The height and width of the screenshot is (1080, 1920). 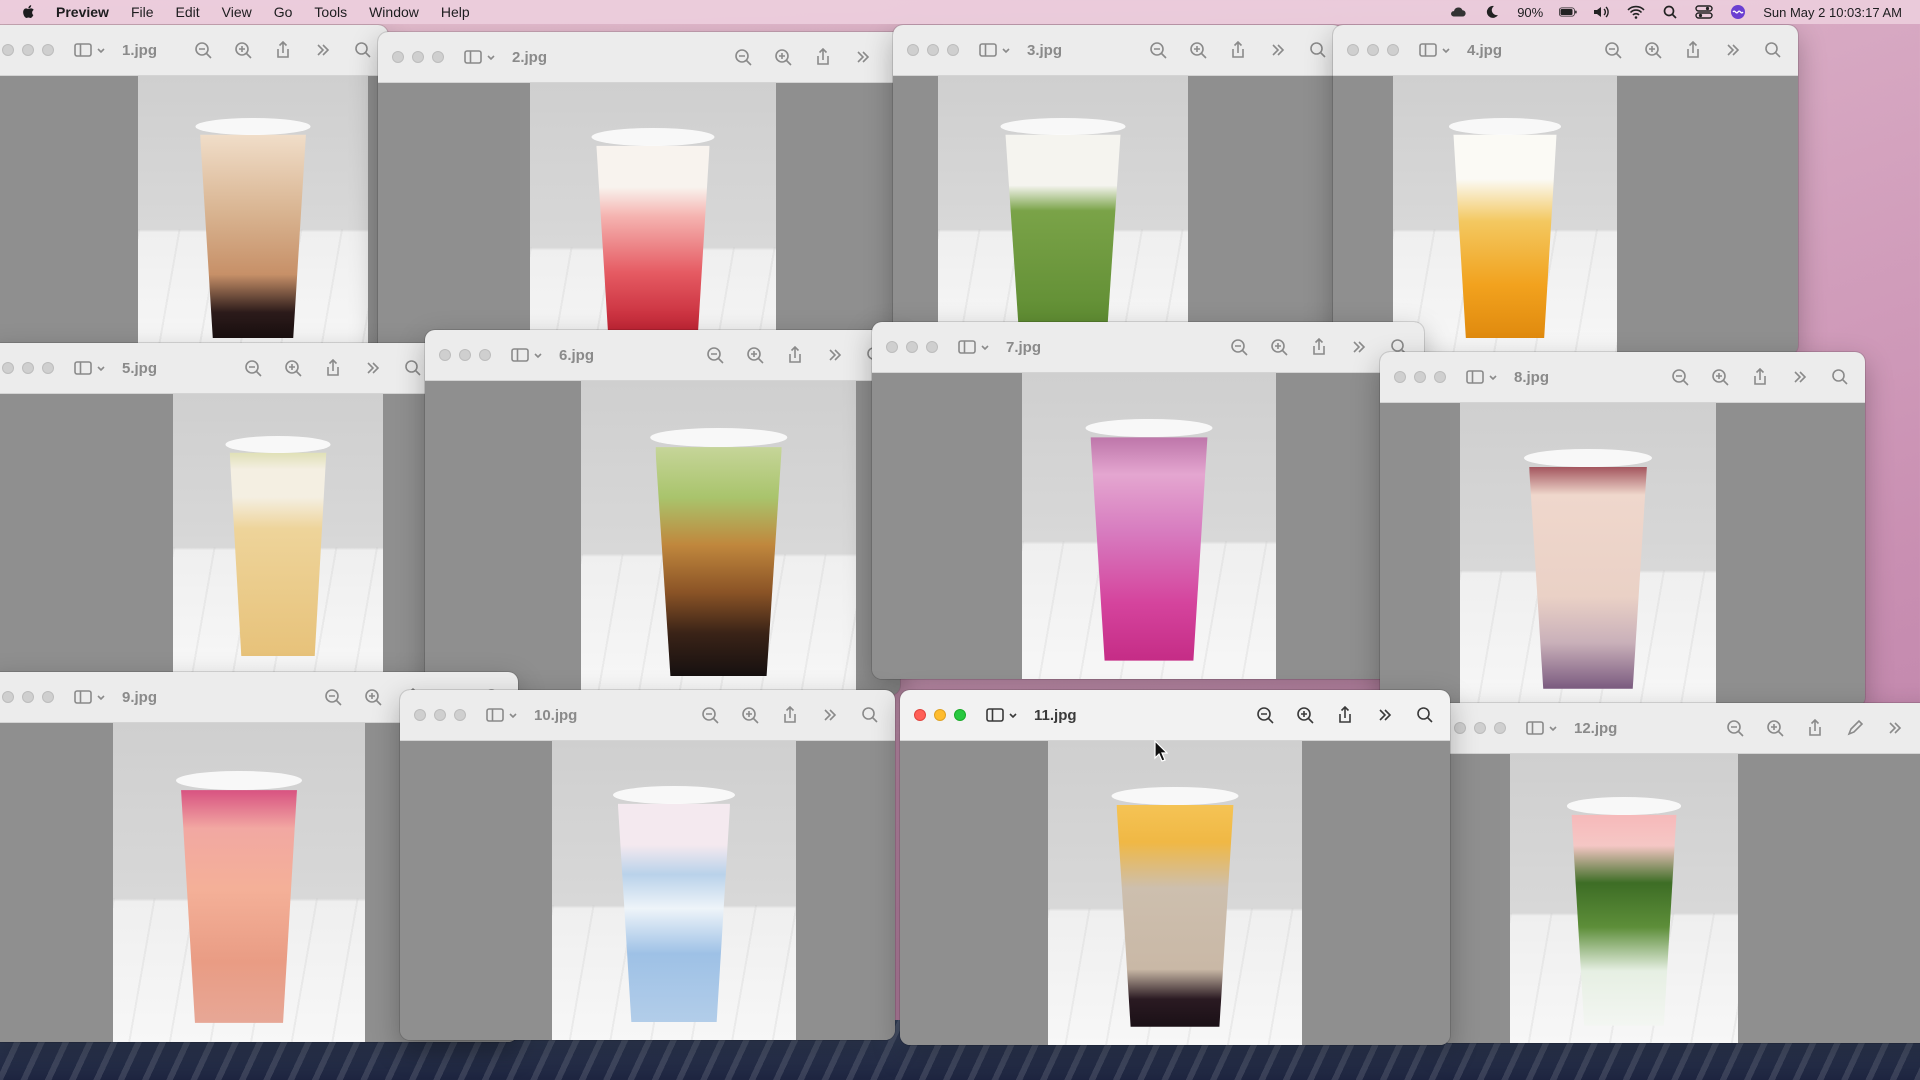 What do you see at coordinates (142, 12) in the screenshot?
I see `menu-file: File` at bounding box center [142, 12].